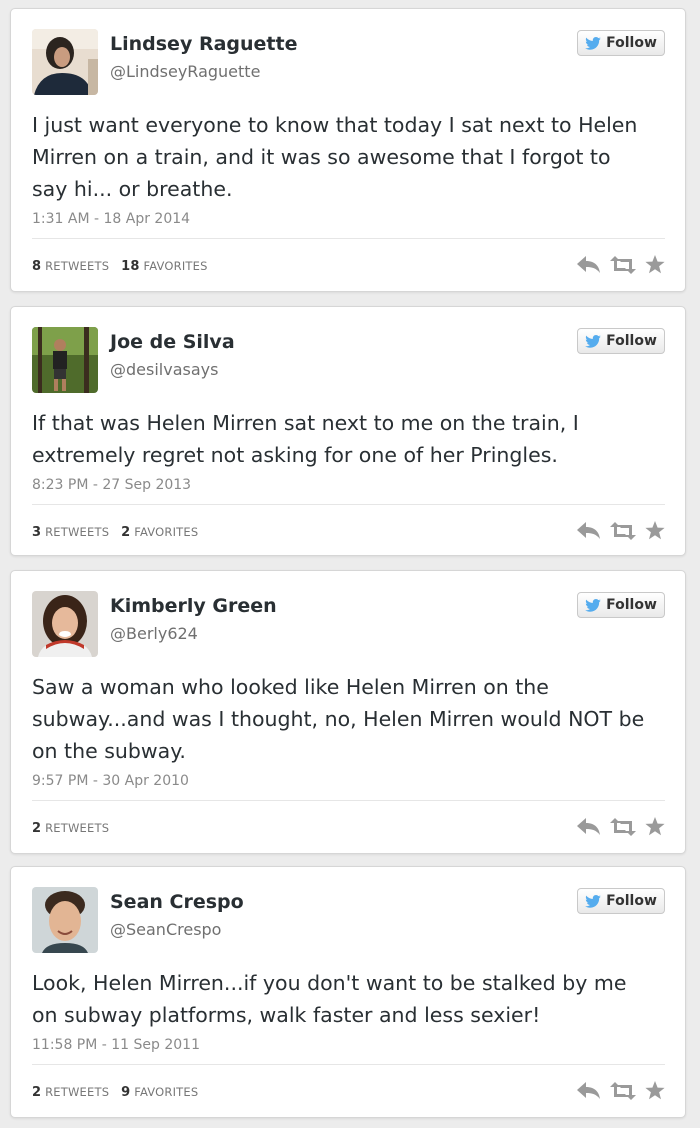  I want to click on tweet-stats: 2 RETWEETS 9 FAVORITES, so click(115, 1092).